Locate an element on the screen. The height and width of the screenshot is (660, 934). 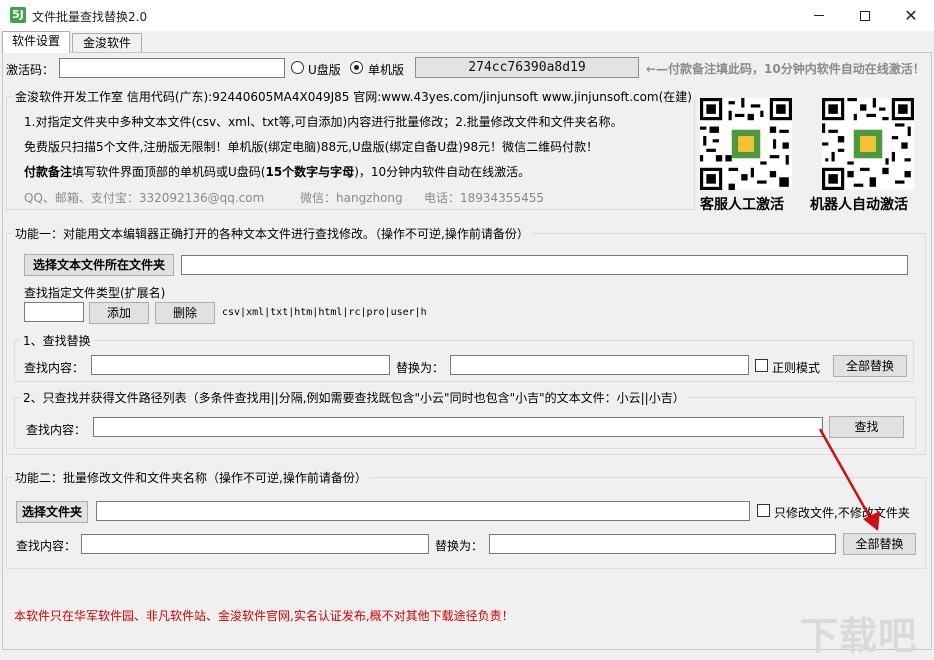
minimize-icon is located at coordinates (819, 15).